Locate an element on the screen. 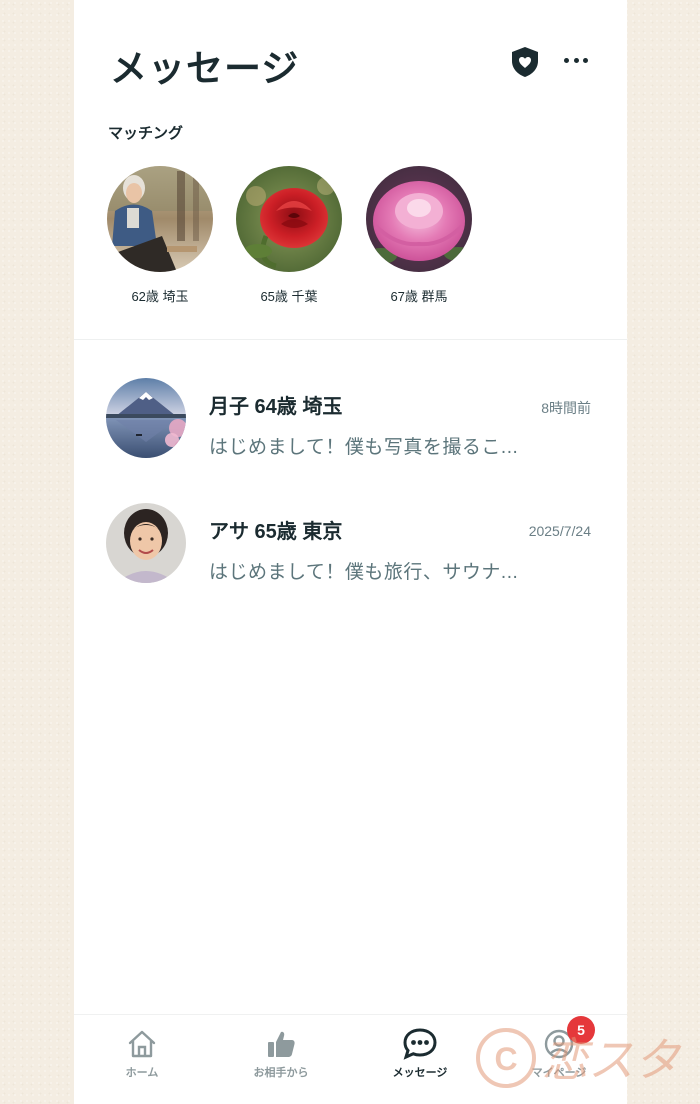 This screenshot has width=700, height=1104. nav-label: ホーム is located at coordinates (142, 1073).